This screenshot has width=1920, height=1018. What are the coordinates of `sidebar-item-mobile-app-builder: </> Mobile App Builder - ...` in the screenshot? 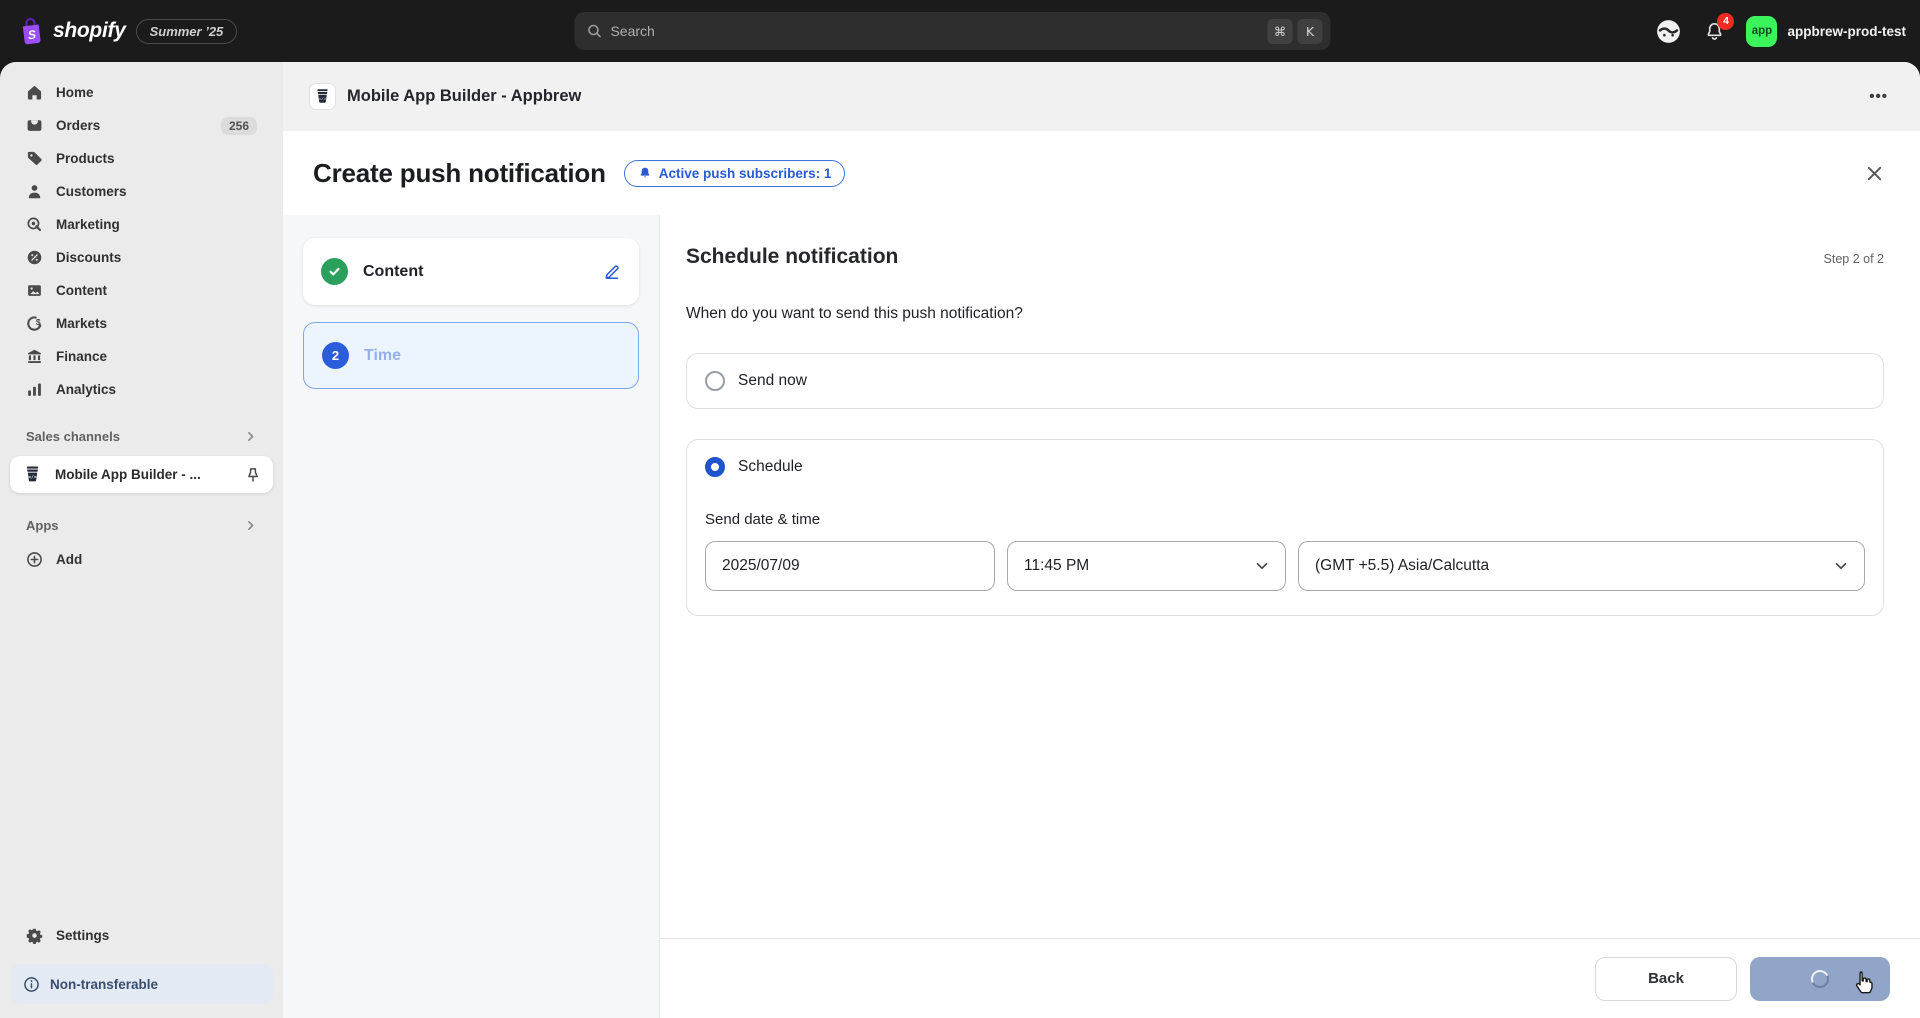 It's located at (141, 474).